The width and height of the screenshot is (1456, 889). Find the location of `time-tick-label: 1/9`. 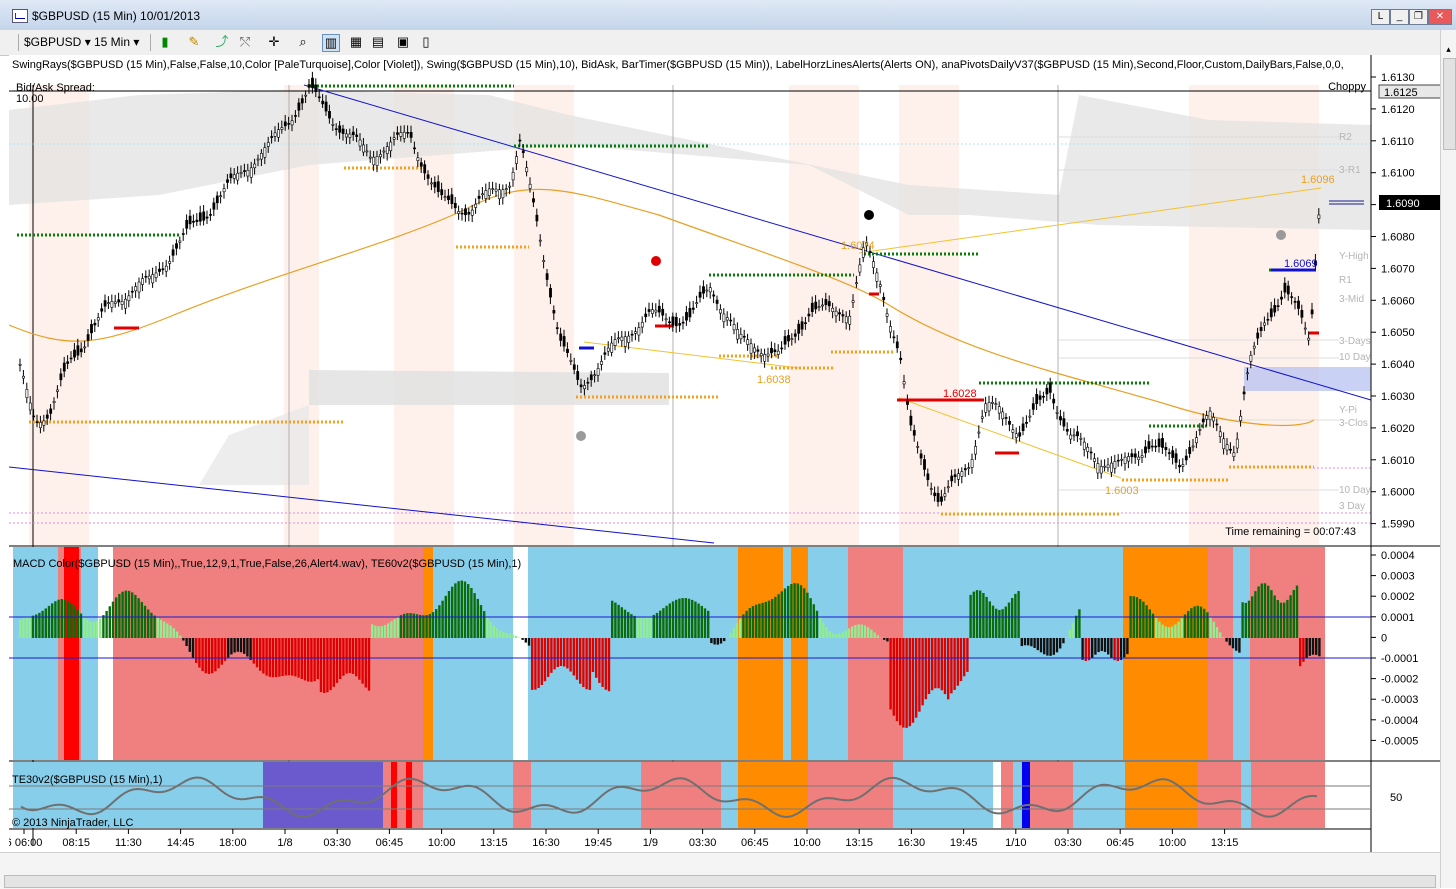

time-tick-label: 1/9 is located at coordinates (650, 843).